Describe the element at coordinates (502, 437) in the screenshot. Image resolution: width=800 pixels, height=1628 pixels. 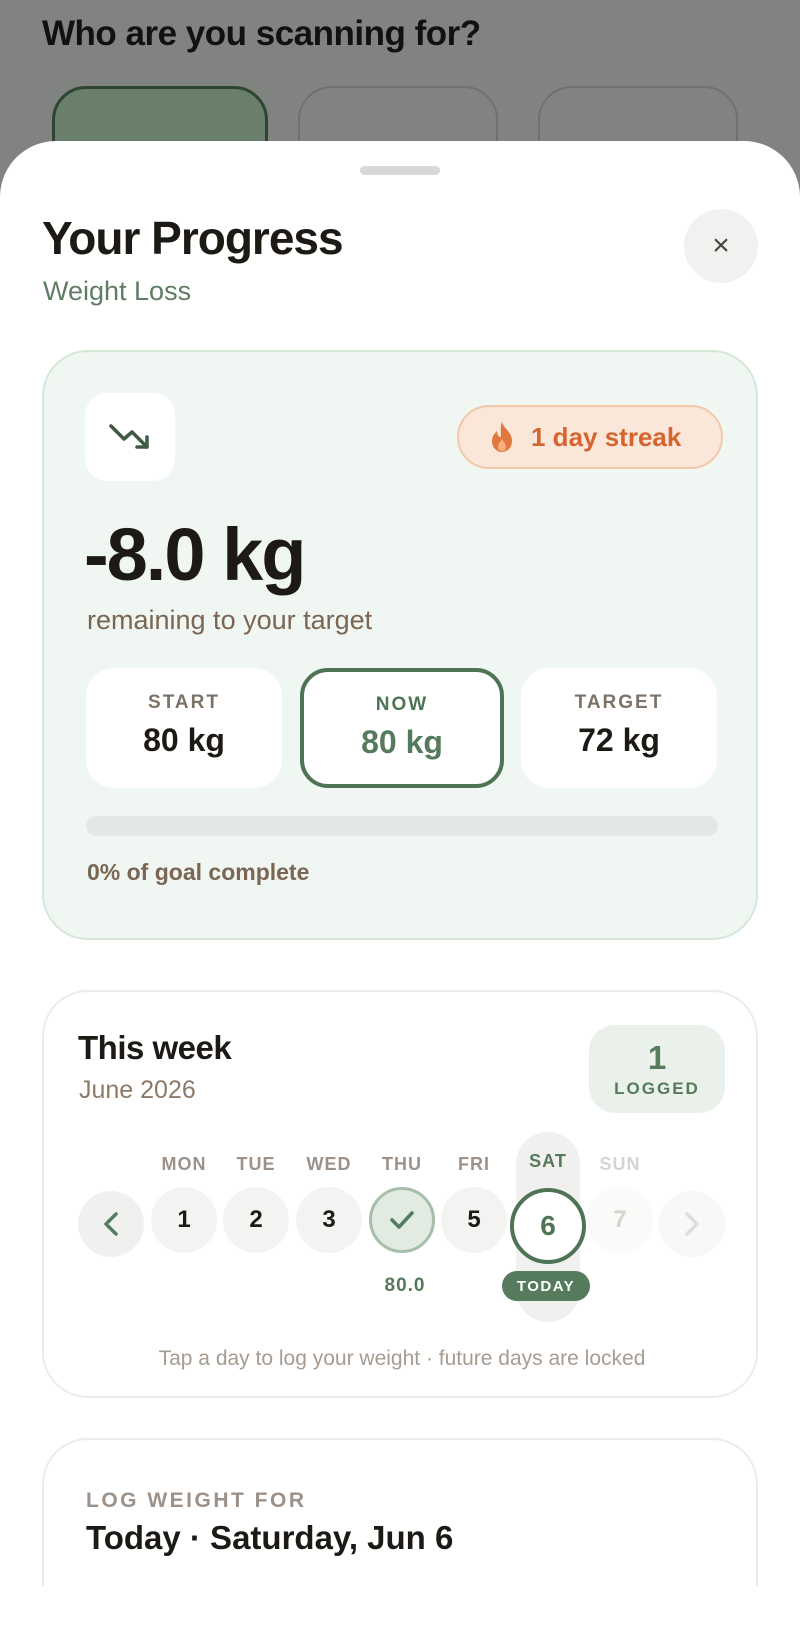
I see `flame-icon` at that location.